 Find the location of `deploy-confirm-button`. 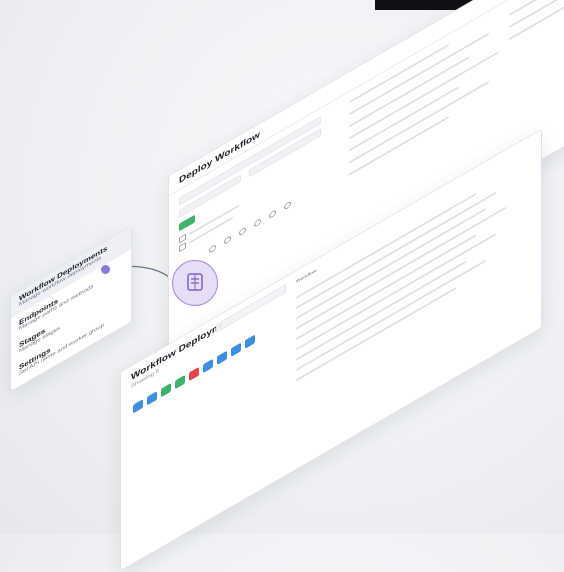

deploy-confirm-button is located at coordinates (187, 223).